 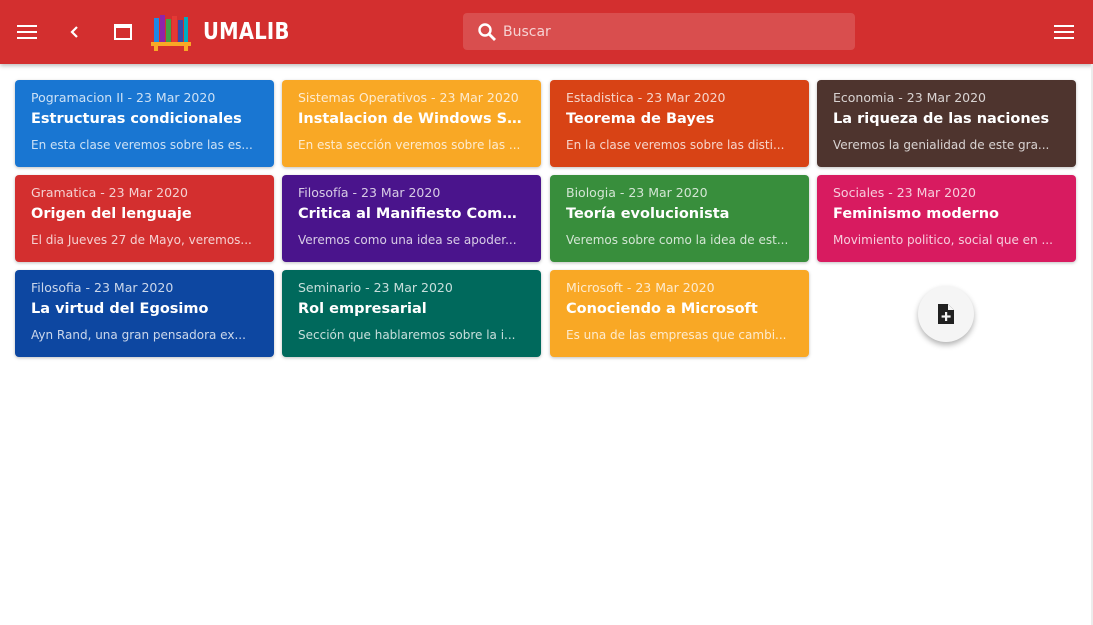 I want to click on card-meta: Filosofia - 23 Mar 2020, so click(x=102, y=287).